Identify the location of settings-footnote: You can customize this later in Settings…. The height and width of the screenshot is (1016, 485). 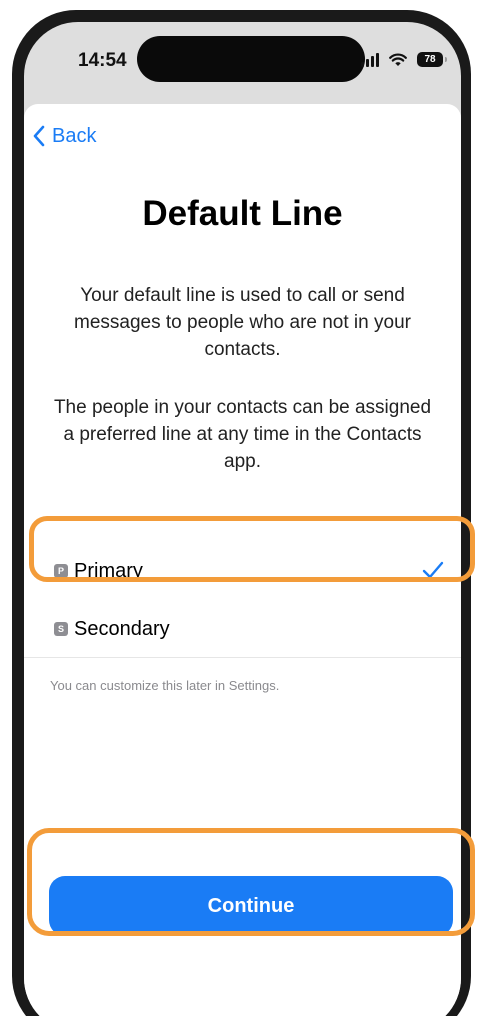
(165, 685).